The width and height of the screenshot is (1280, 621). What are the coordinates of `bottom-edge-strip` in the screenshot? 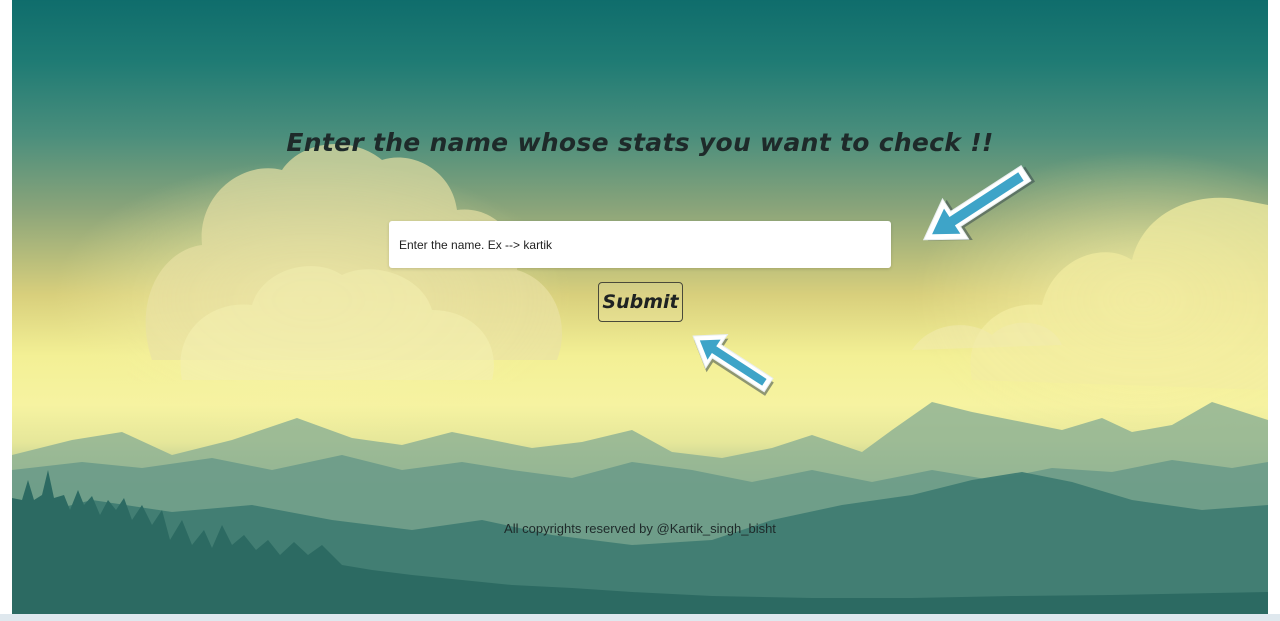 It's located at (640, 617).